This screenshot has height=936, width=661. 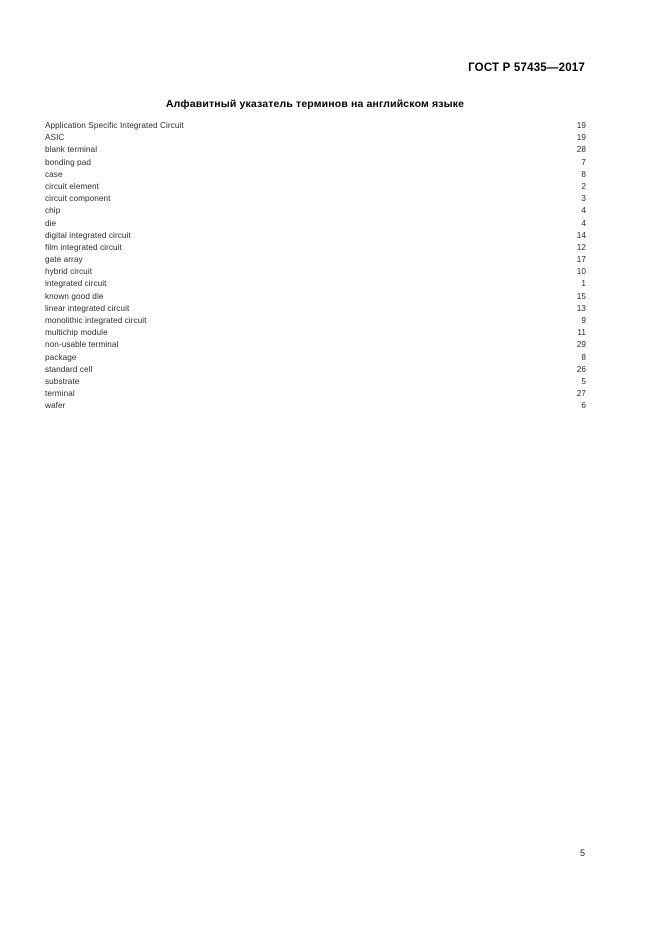 I want to click on index-entry-term: integrated circuit, so click(x=76, y=284).